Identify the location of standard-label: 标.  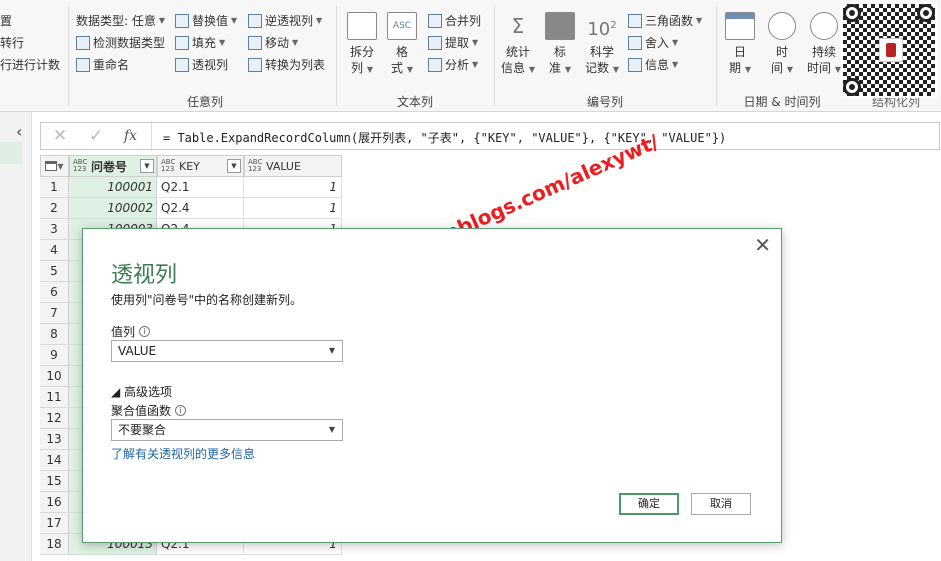
(559, 52).